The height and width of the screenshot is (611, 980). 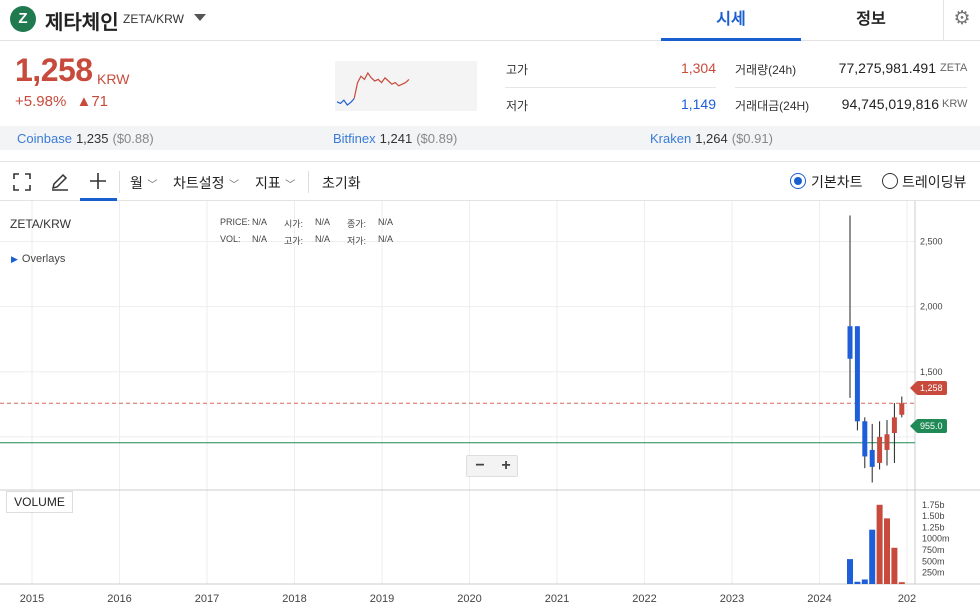 What do you see at coordinates (268, 184) in the screenshot?
I see `indicators-label: 지표` at bounding box center [268, 184].